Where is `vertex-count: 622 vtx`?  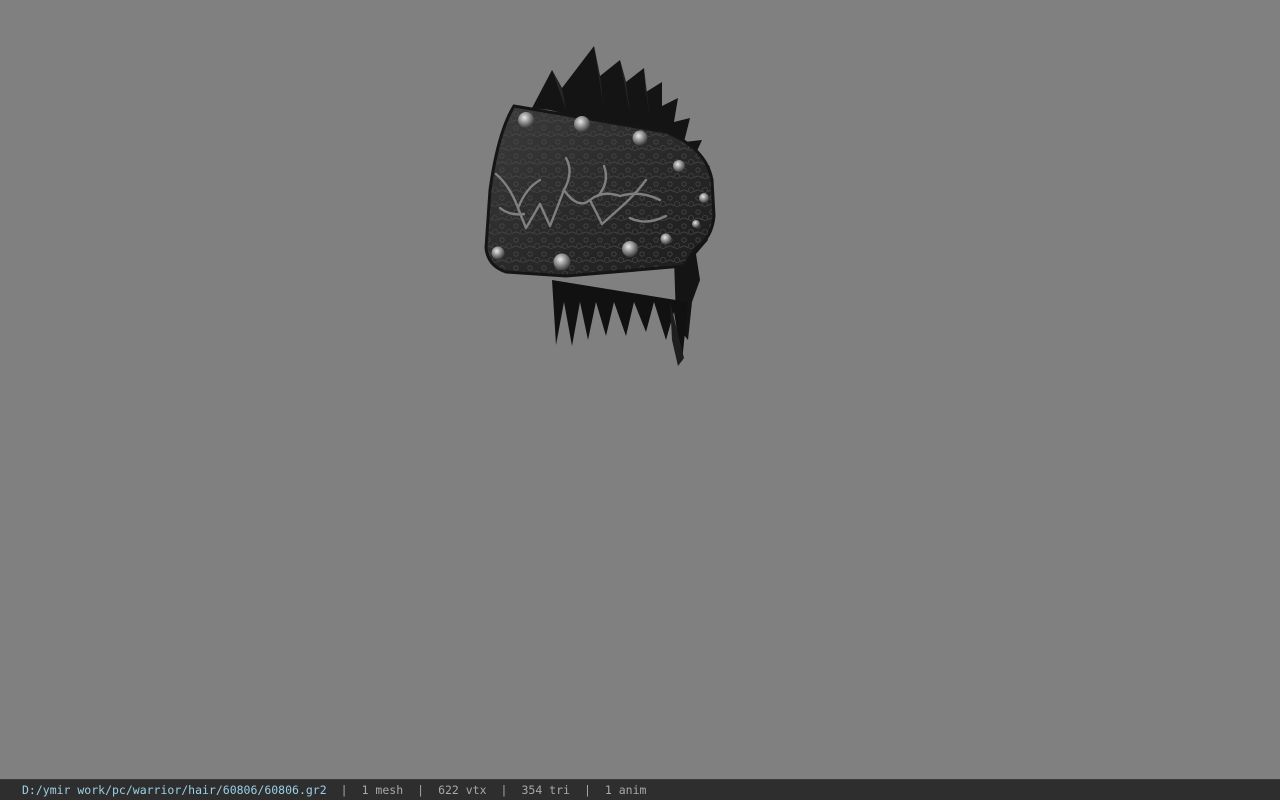 vertex-count: 622 vtx is located at coordinates (462, 790).